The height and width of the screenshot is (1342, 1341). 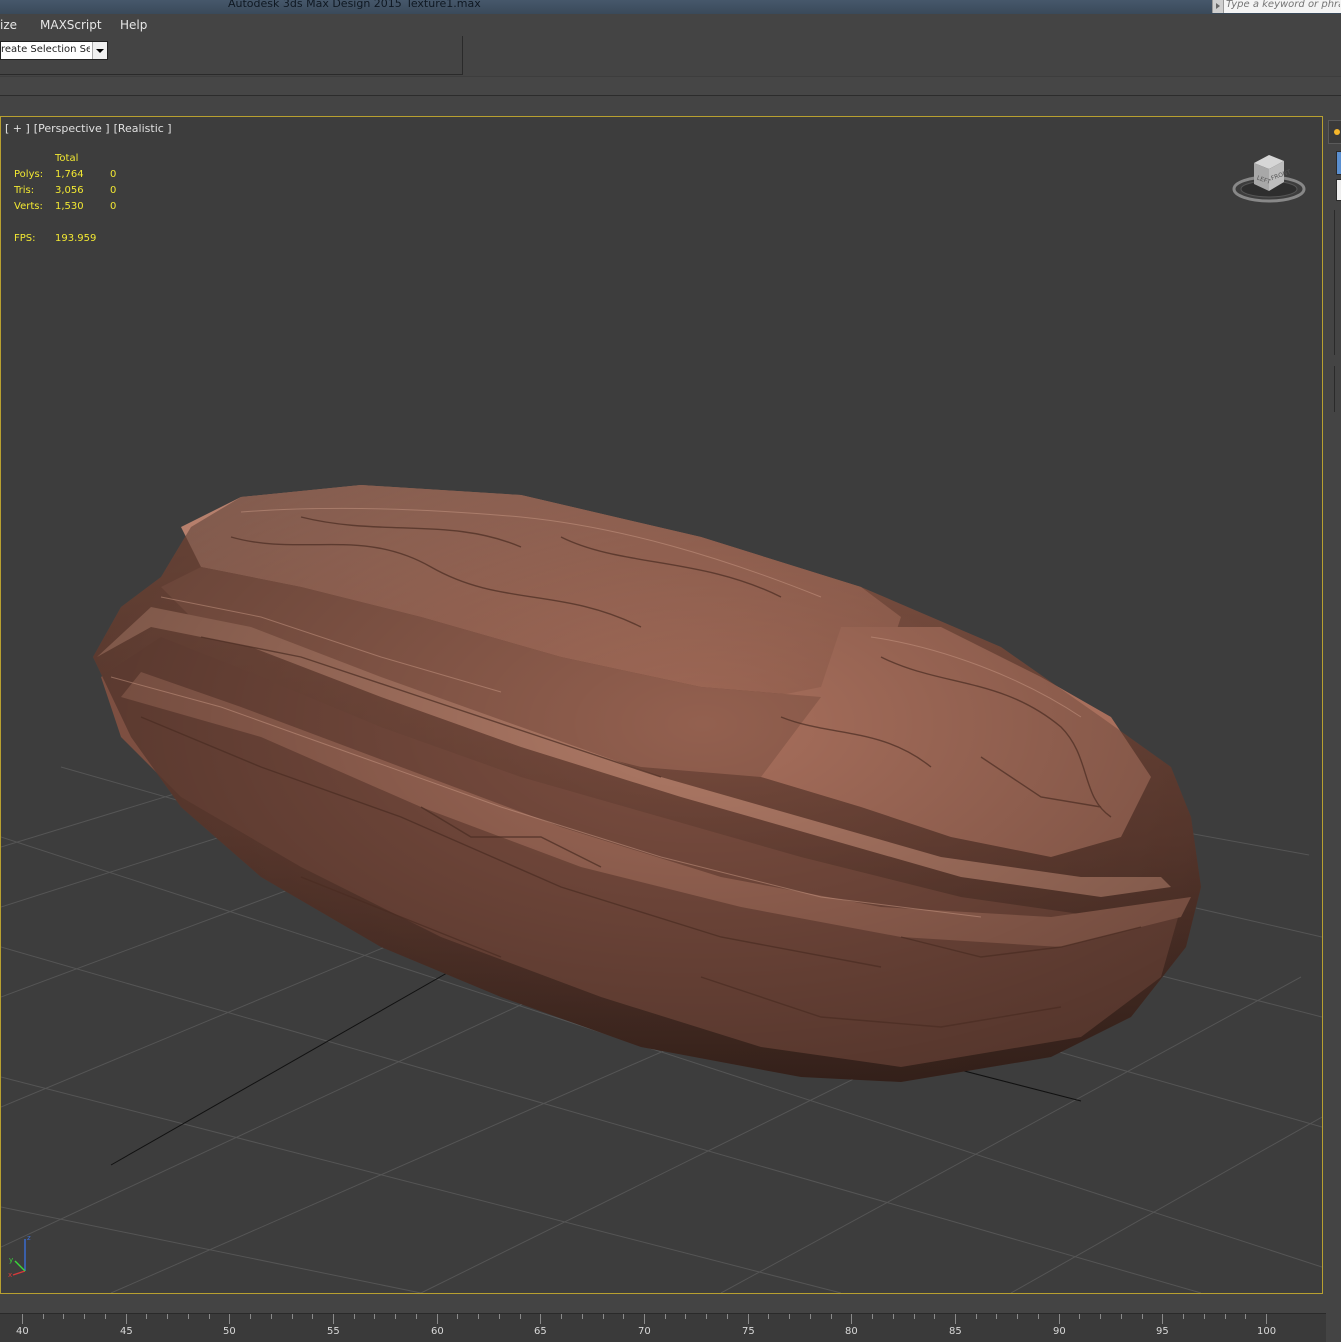 What do you see at coordinates (670, 86) in the screenshot?
I see `ribbon-strip` at bounding box center [670, 86].